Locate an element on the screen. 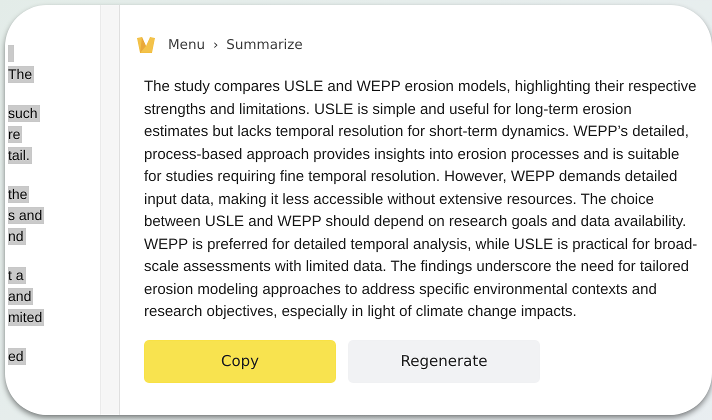 Image resolution: width=712 pixels, height=420 pixels. copy-button: Copy is located at coordinates (240, 361).